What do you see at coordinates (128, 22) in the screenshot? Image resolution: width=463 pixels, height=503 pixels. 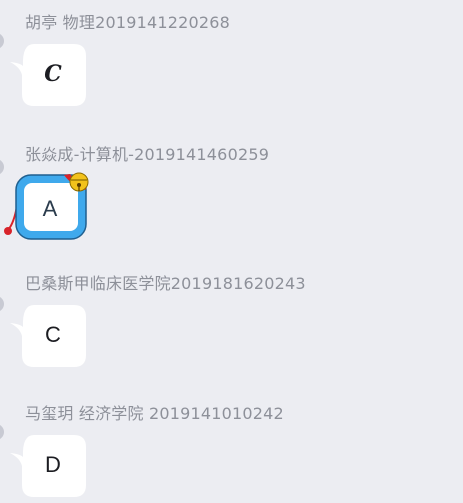 I see `sender-name: 胡亭 物理2019141220268` at bounding box center [128, 22].